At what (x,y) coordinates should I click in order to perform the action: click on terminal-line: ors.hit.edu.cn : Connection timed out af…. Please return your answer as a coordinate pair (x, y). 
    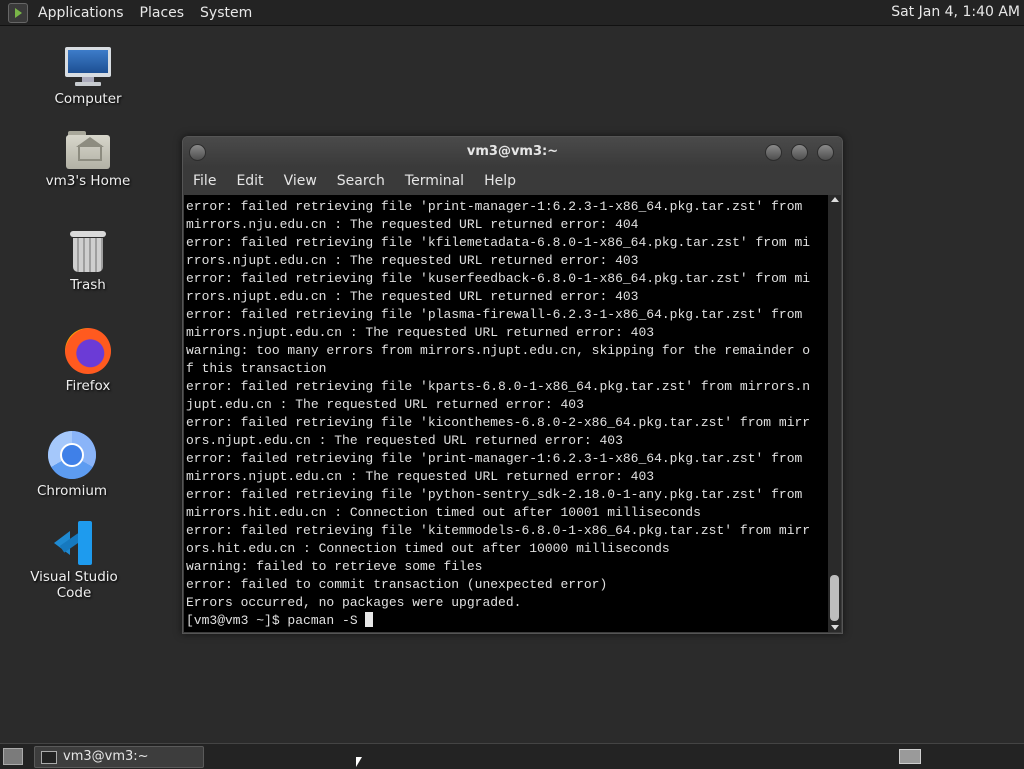
    Looking at the image, I should click on (428, 548).